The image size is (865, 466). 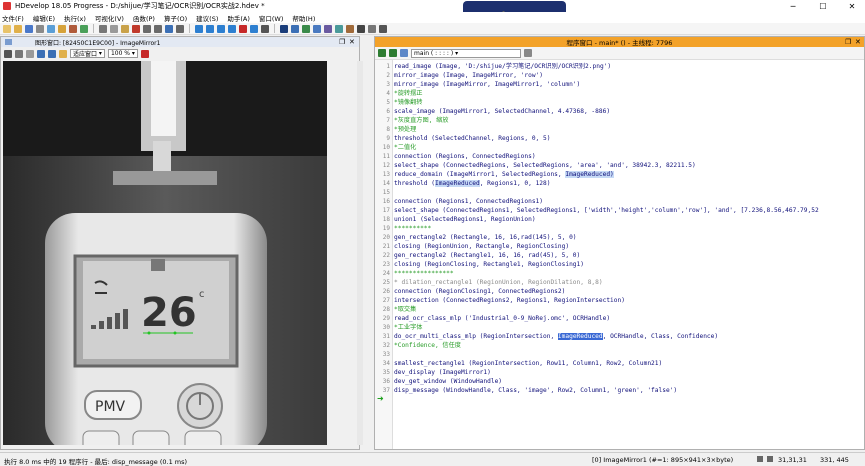 I want to click on line-number: 35, so click(x=383, y=372).